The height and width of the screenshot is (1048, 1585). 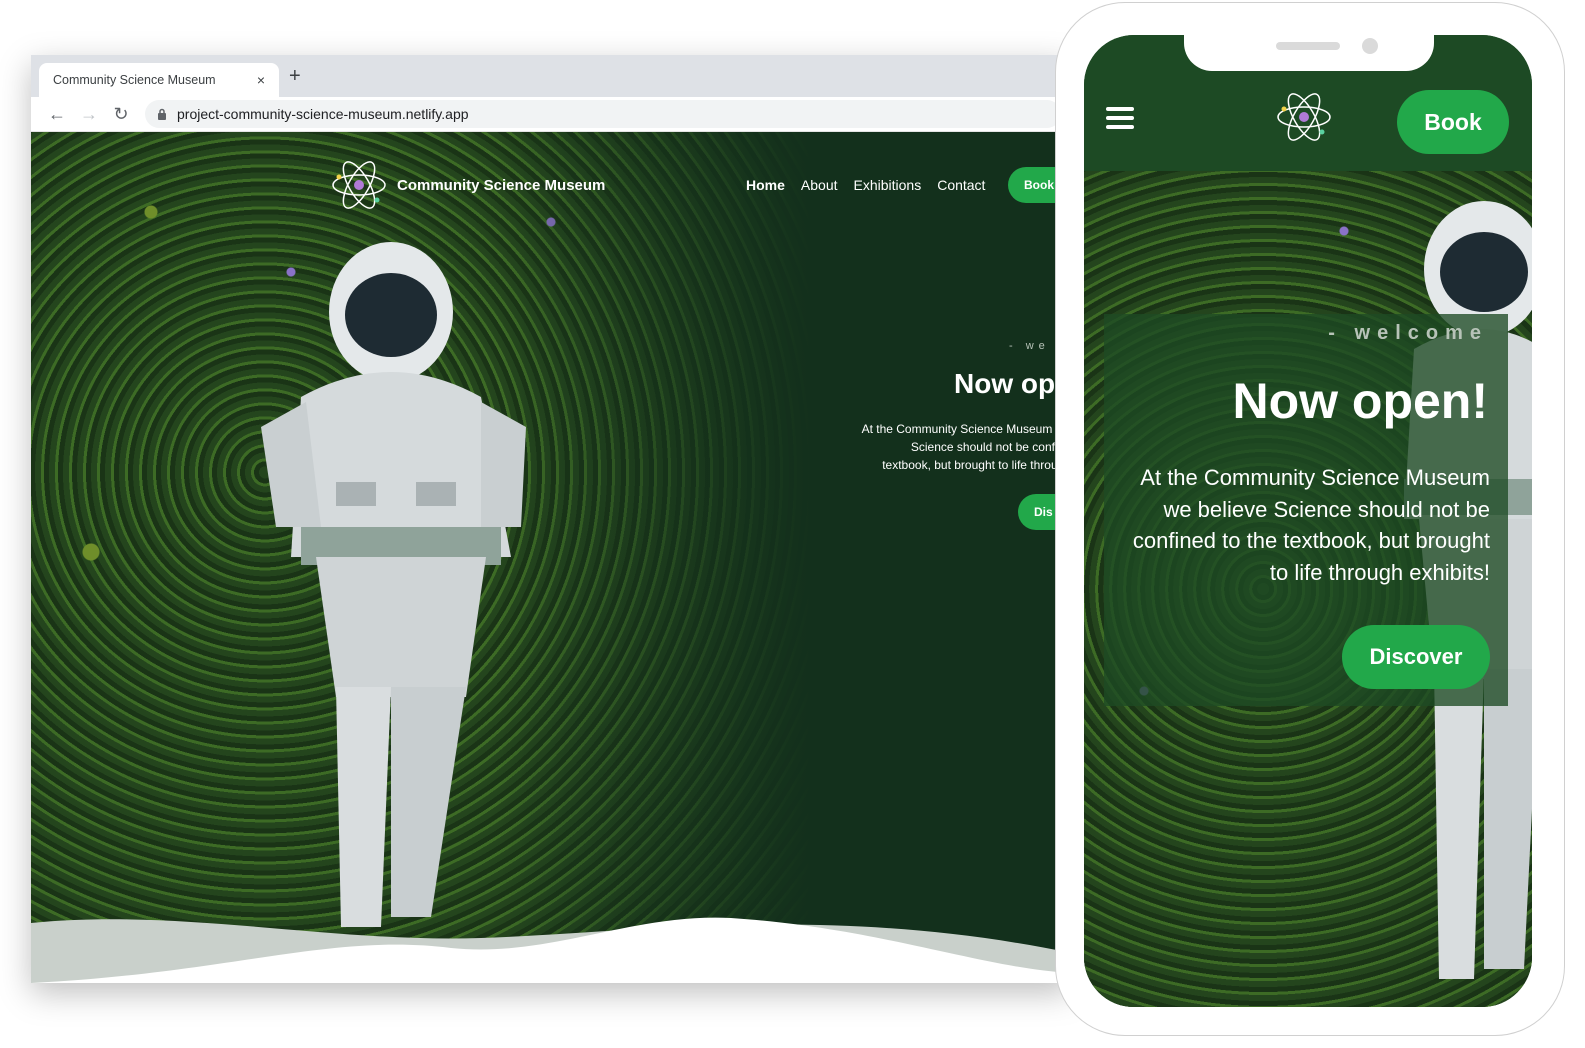 What do you see at coordinates (1416, 657) in the screenshot?
I see `discover-button: Discover` at bounding box center [1416, 657].